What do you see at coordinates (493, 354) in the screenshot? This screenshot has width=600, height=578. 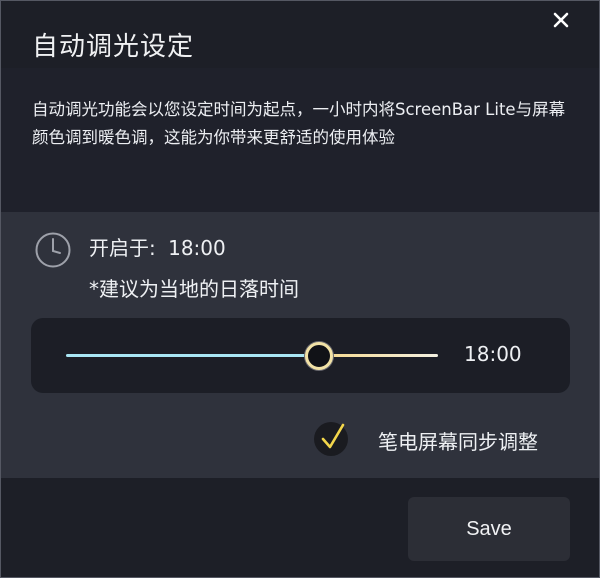 I see `slider-value: 18:00` at bounding box center [493, 354].